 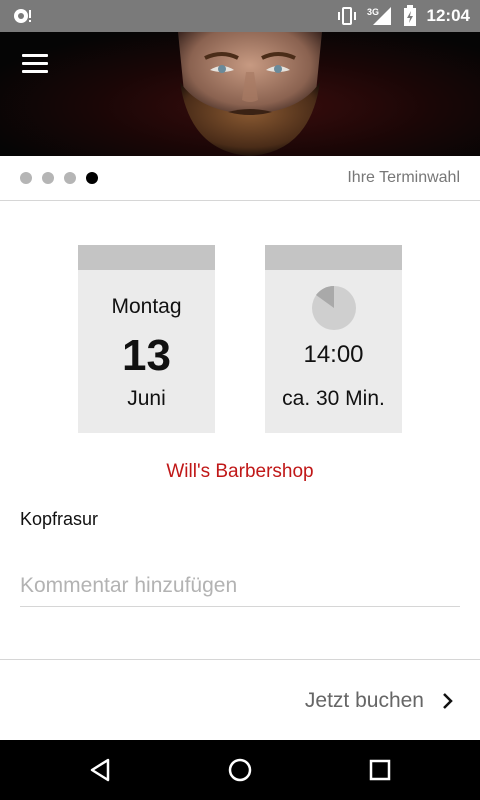 What do you see at coordinates (59, 519) in the screenshot?
I see `service-name: Kopfrasur` at bounding box center [59, 519].